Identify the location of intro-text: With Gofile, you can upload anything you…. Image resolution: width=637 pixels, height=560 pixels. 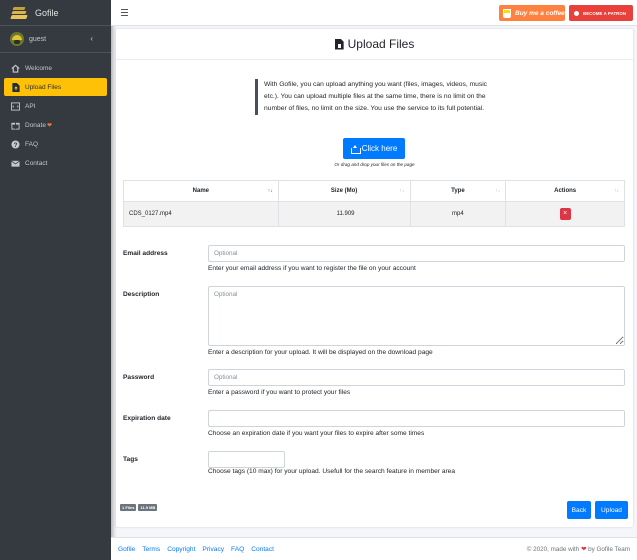
(371, 97).